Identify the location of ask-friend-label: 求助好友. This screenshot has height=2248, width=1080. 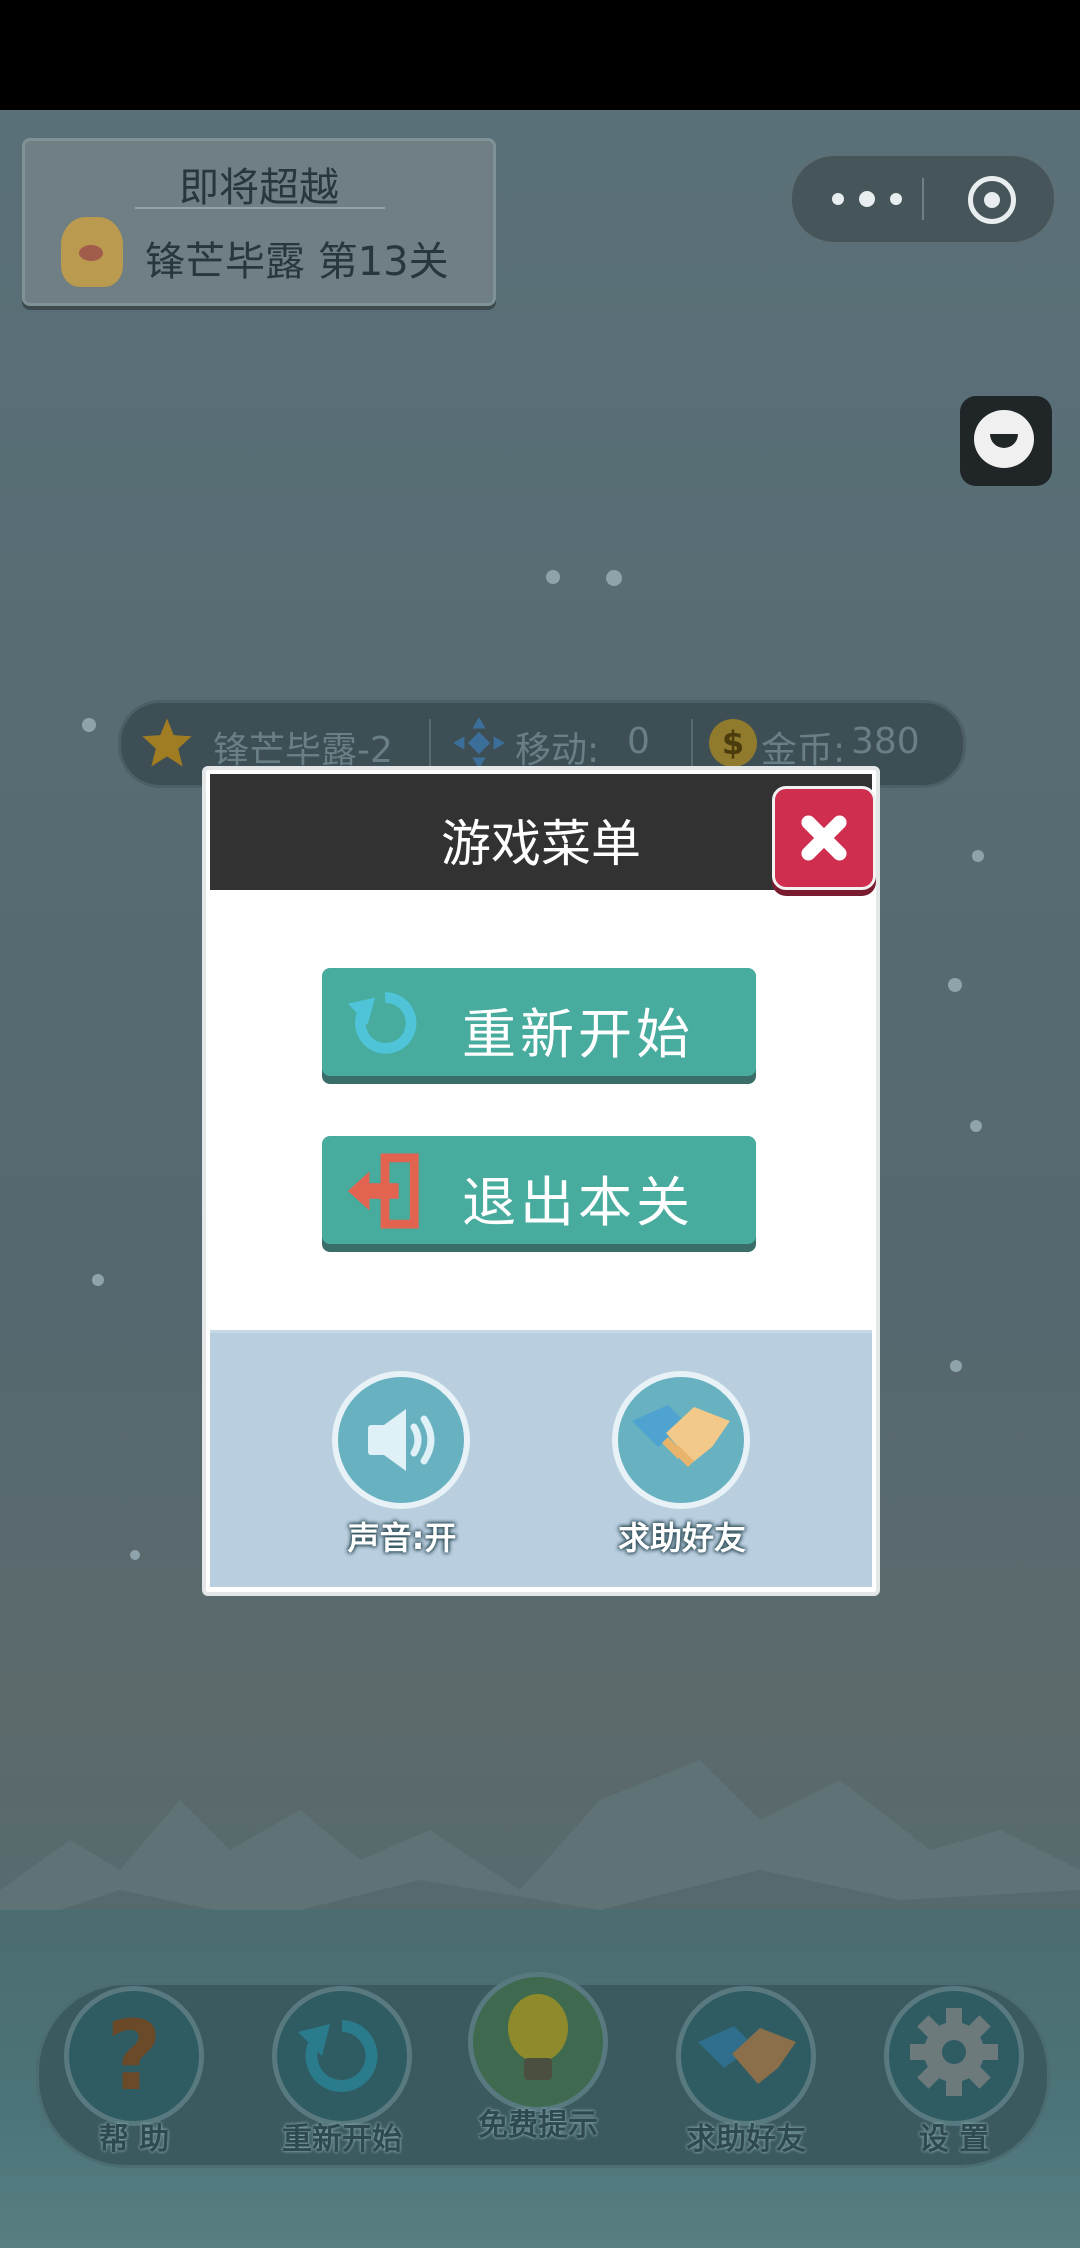
(681, 1538).